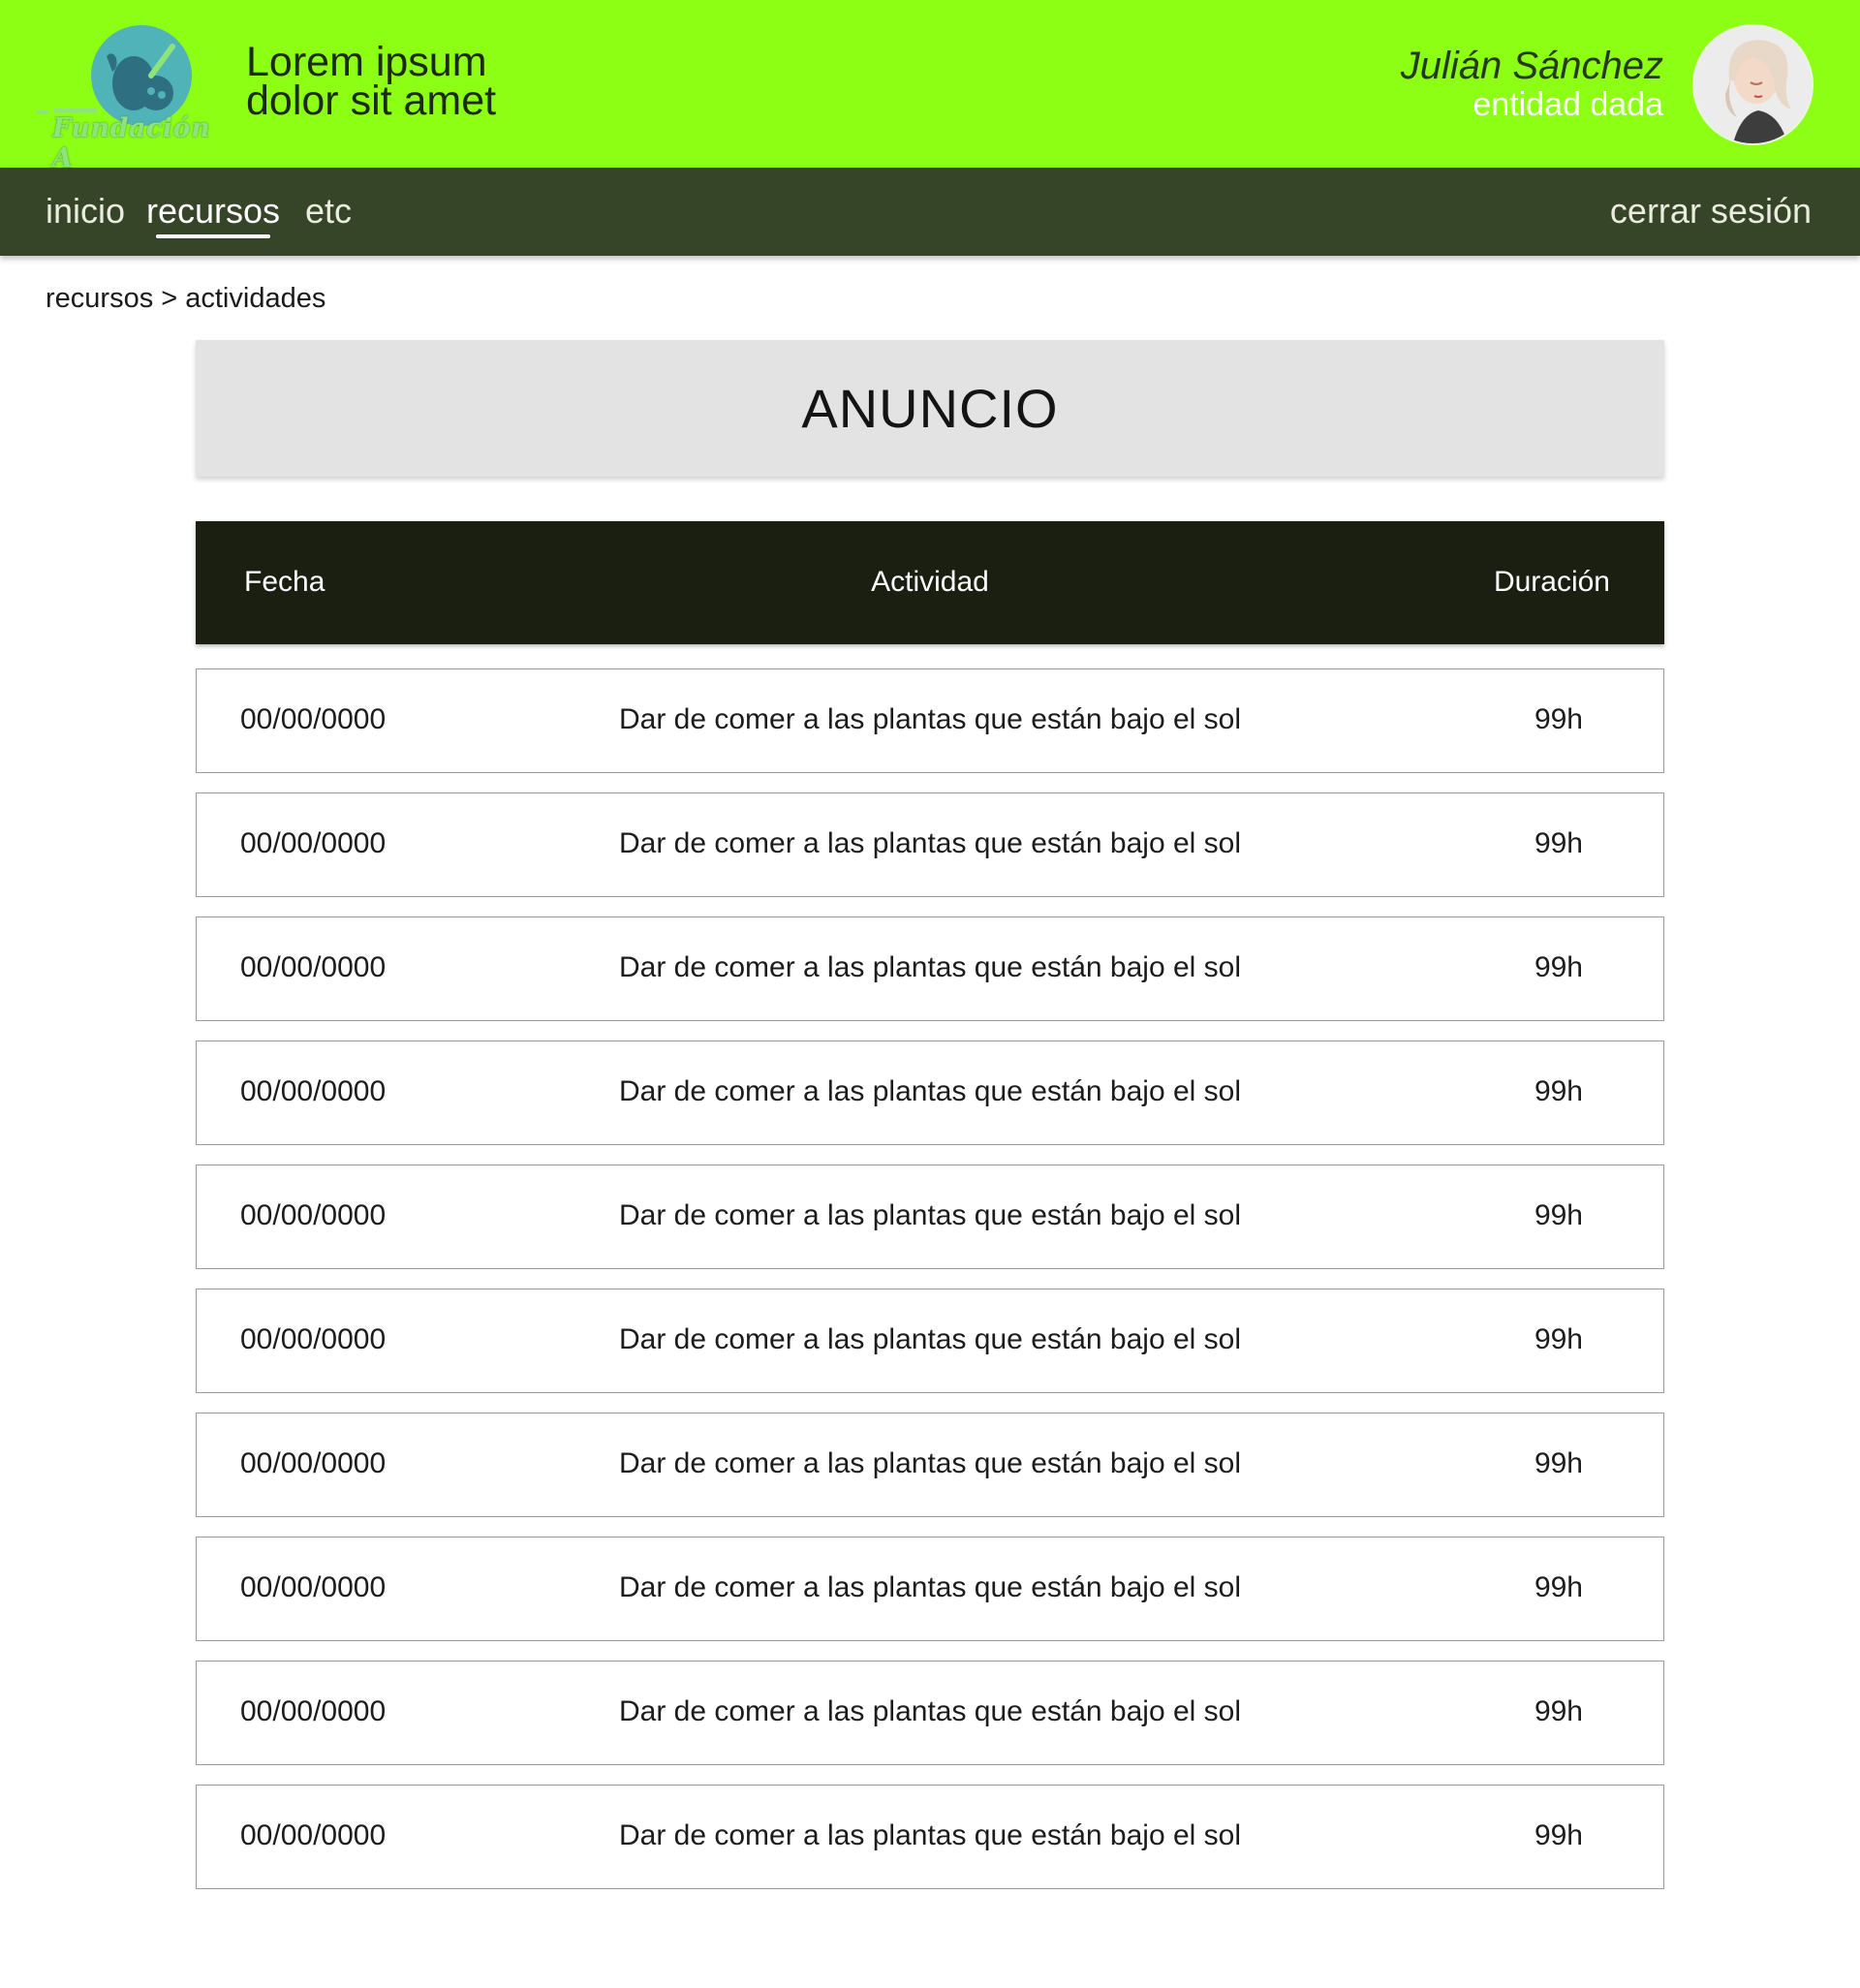 The image size is (1860, 1988). I want to click on avatar, so click(1753, 84).